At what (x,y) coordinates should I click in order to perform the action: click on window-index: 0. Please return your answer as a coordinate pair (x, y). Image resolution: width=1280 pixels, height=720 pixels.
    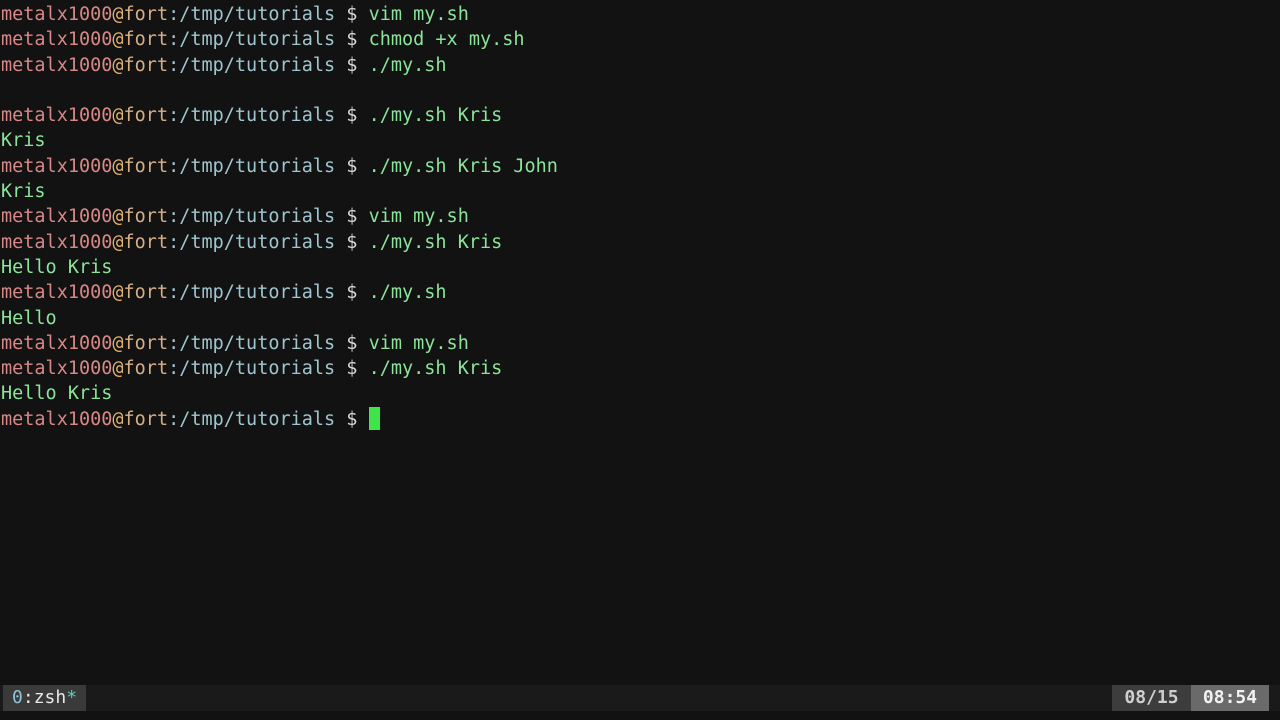
    Looking at the image, I should click on (17, 697).